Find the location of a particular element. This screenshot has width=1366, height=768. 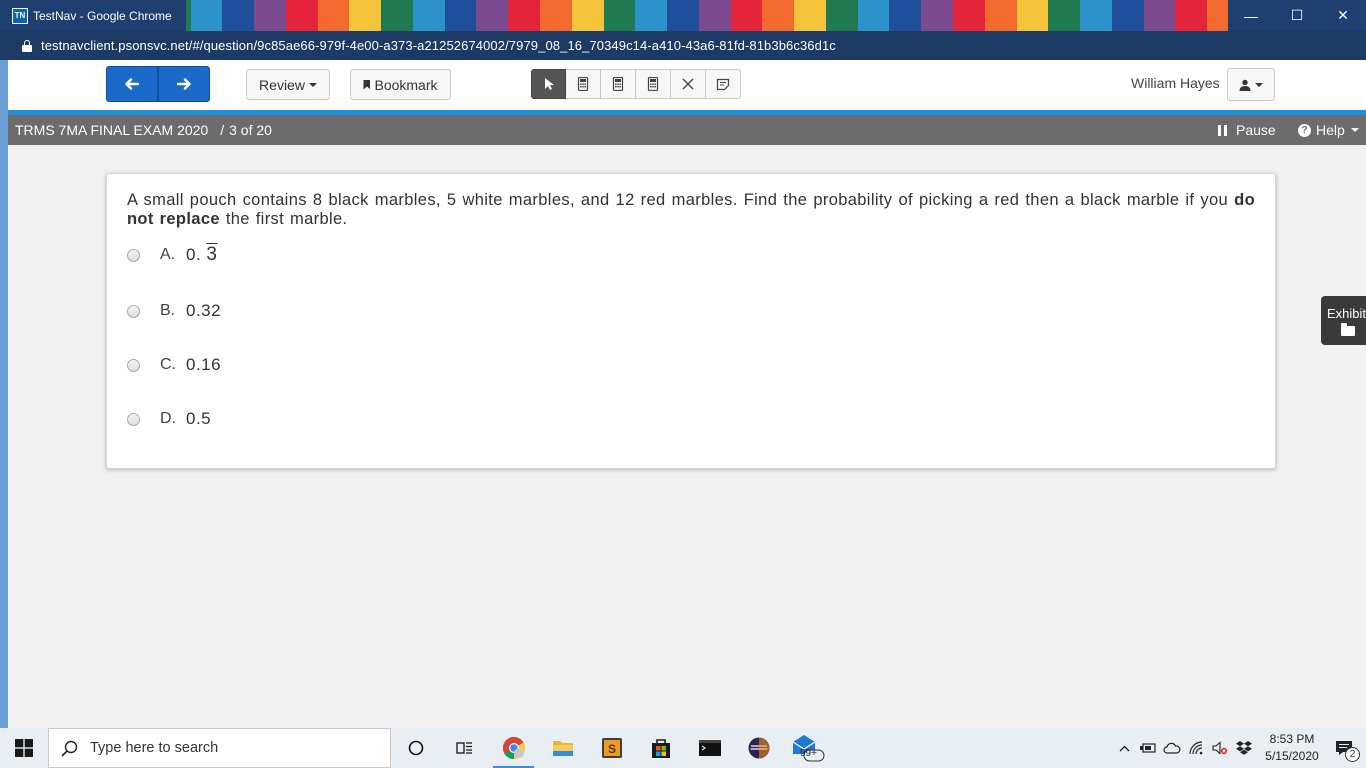

pause-button: Pause is located at coordinates (1247, 130).